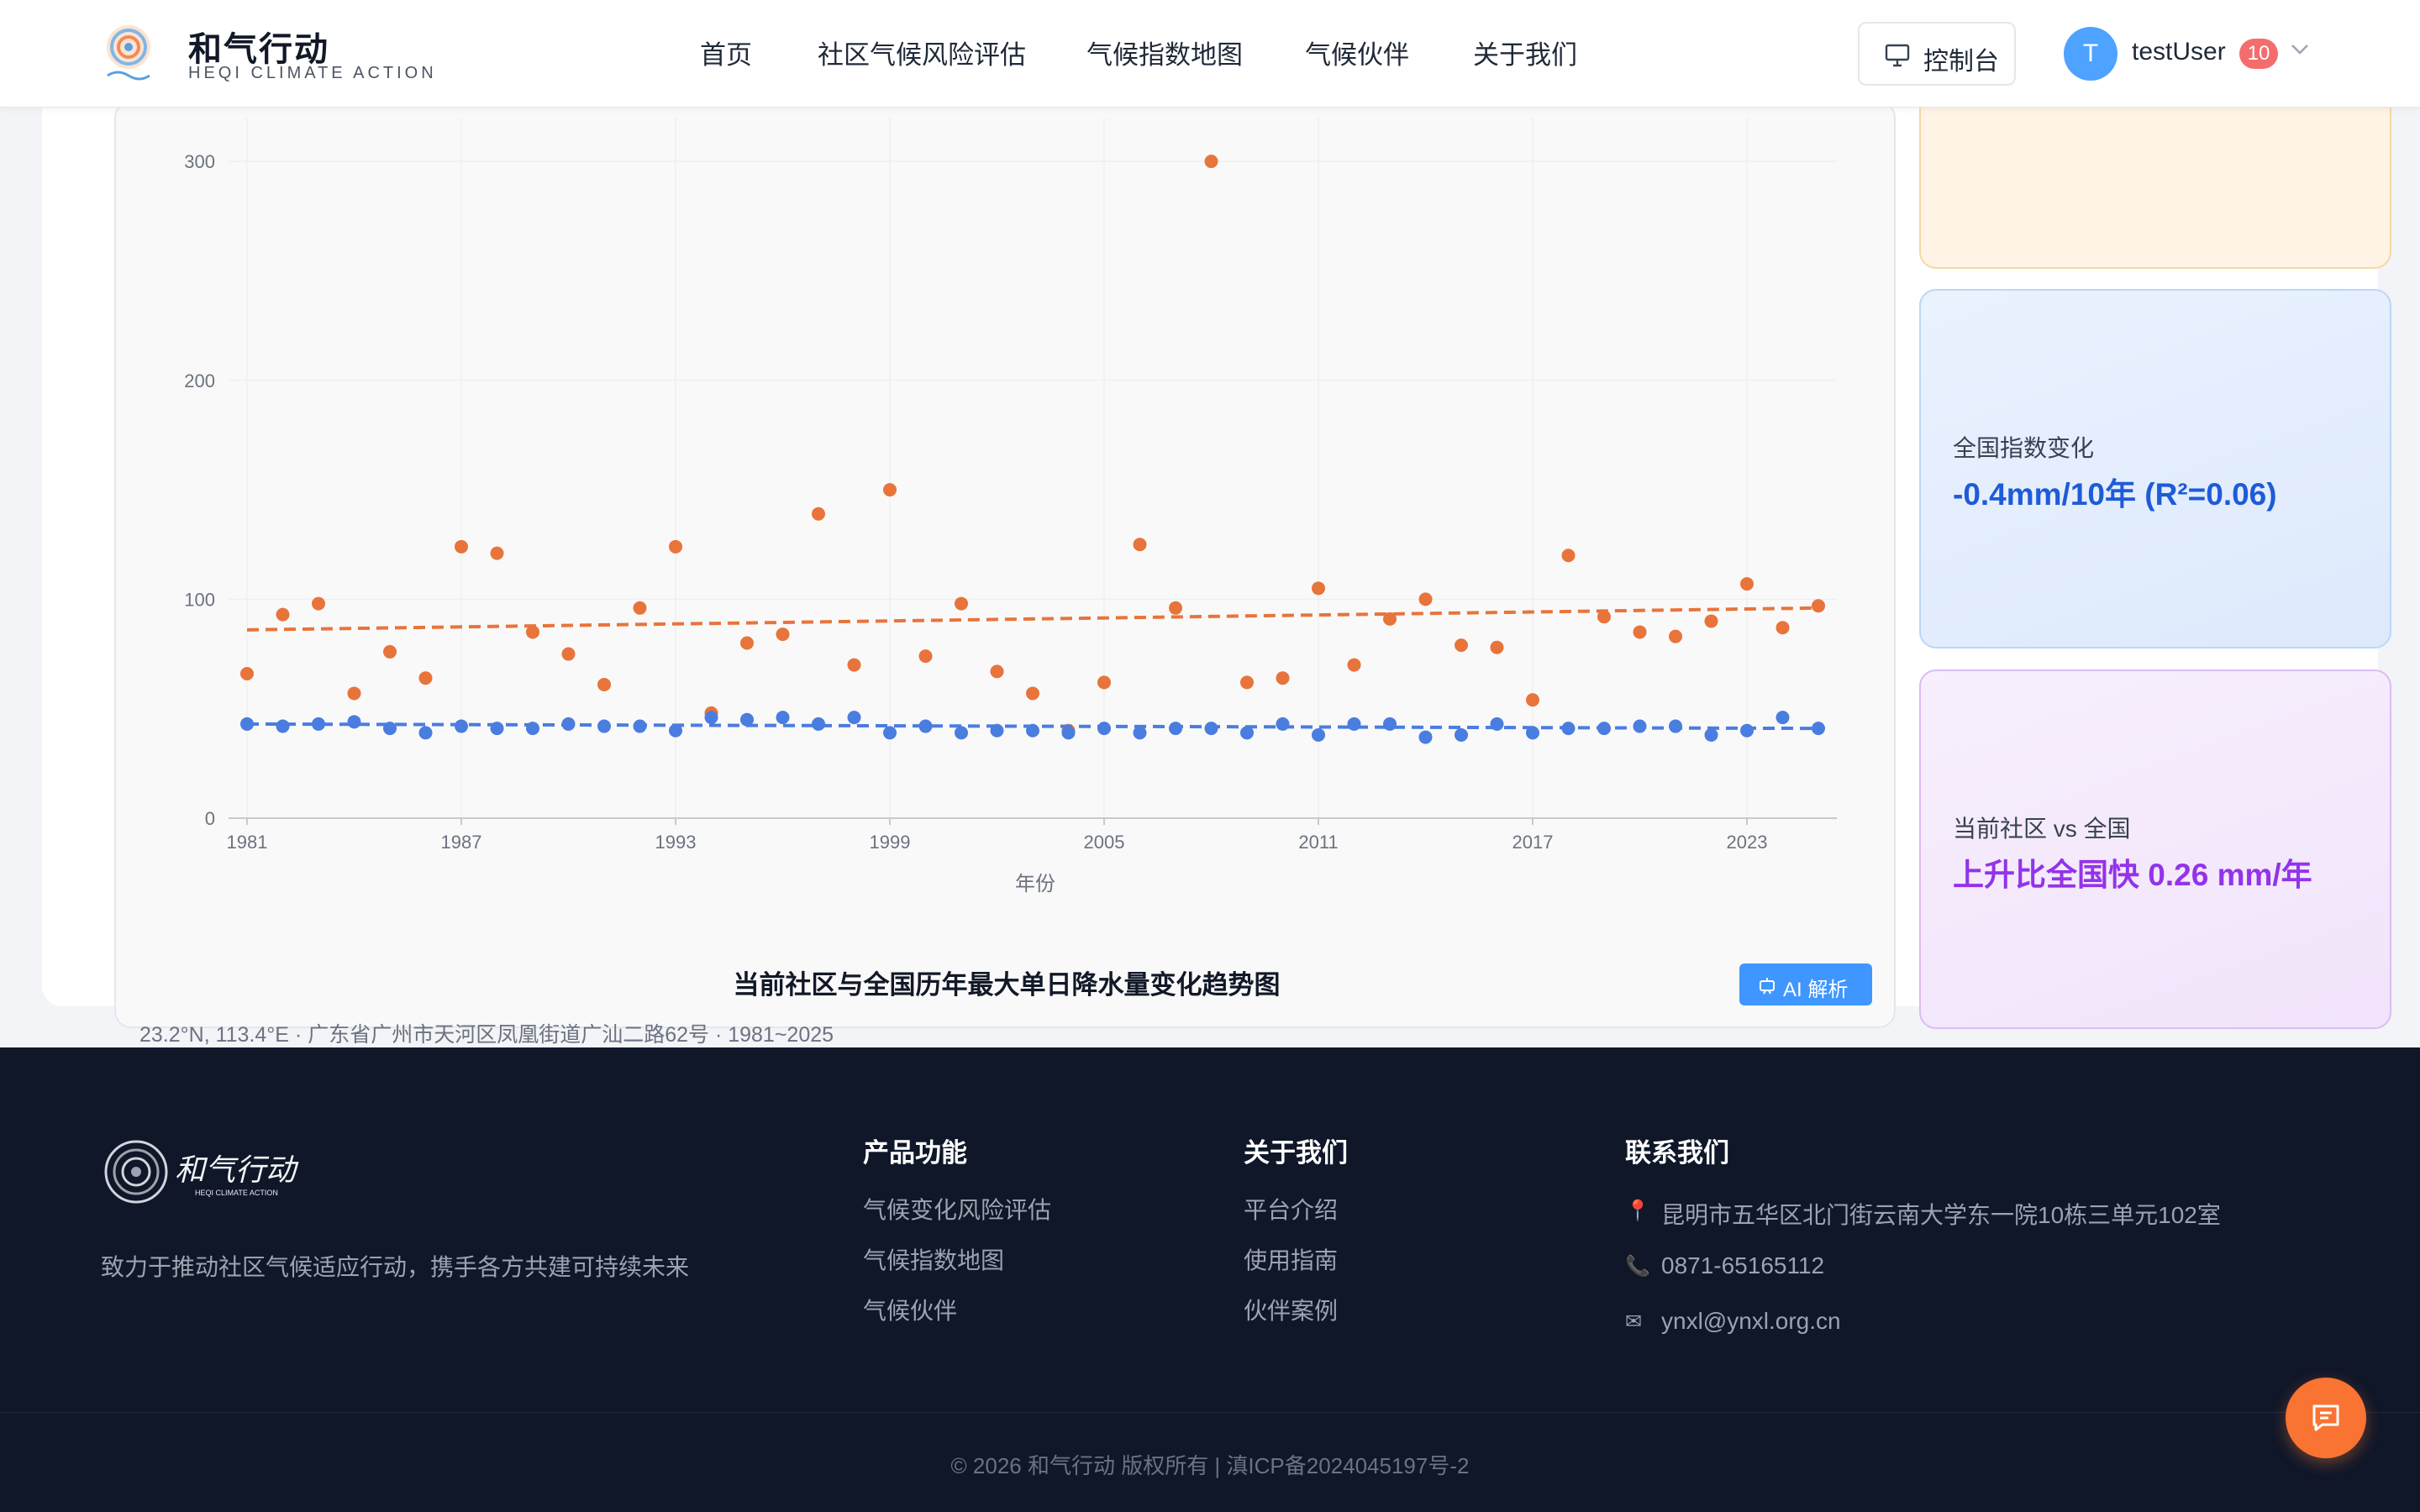 Image resolution: width=2420 pixels, height=1512 pixels. I want to click on mail-icon: ✉, so click(1634, 1321).